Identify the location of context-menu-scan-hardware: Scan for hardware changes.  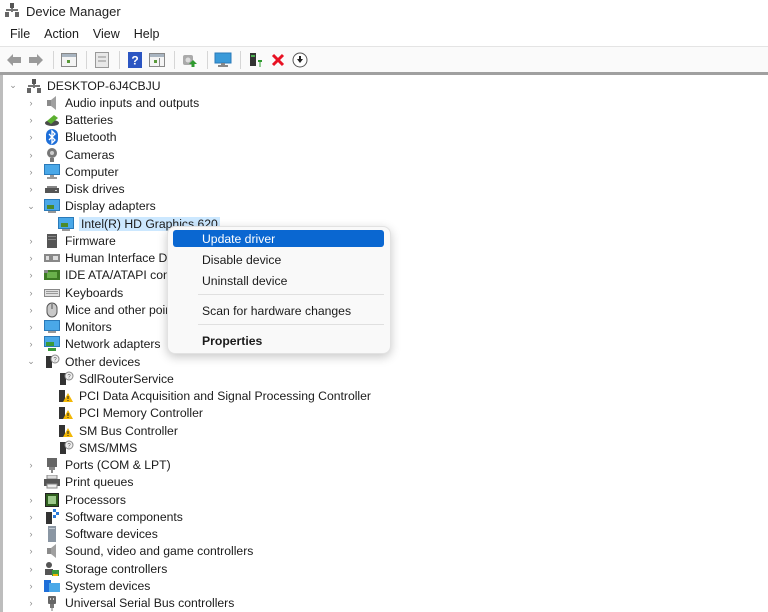
(278, 310).